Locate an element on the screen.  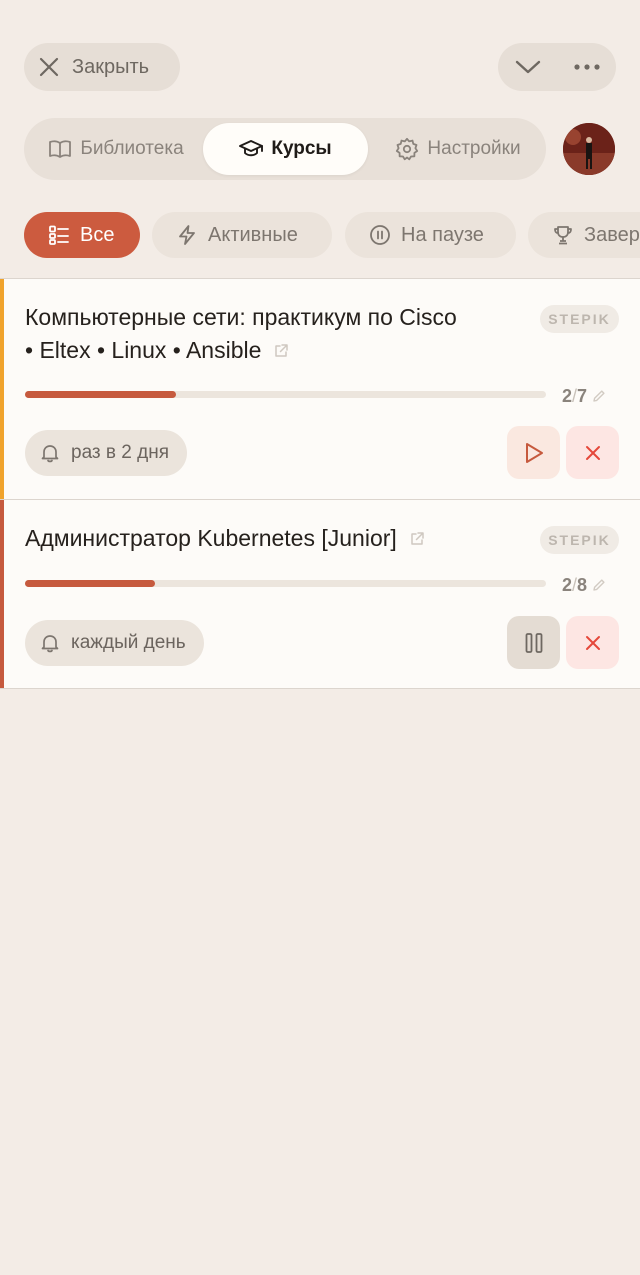
progress-total: 7 is located at coordinates (582, 396).